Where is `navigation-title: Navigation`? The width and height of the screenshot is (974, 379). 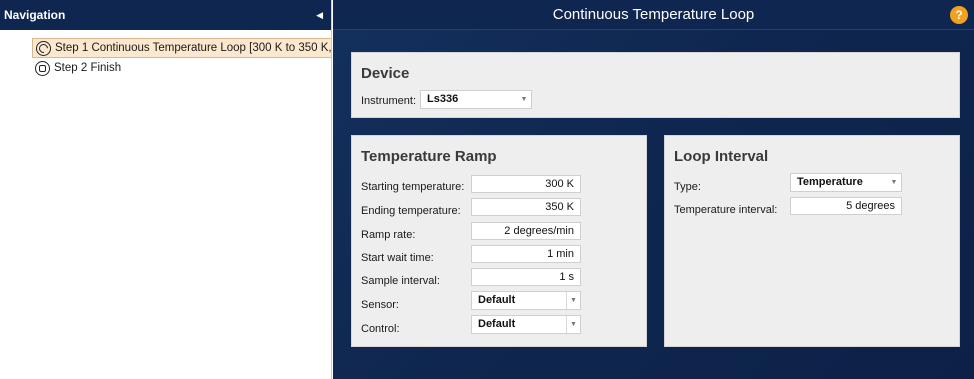
navigation-title: Navigation is located at coordinates (35, 15).